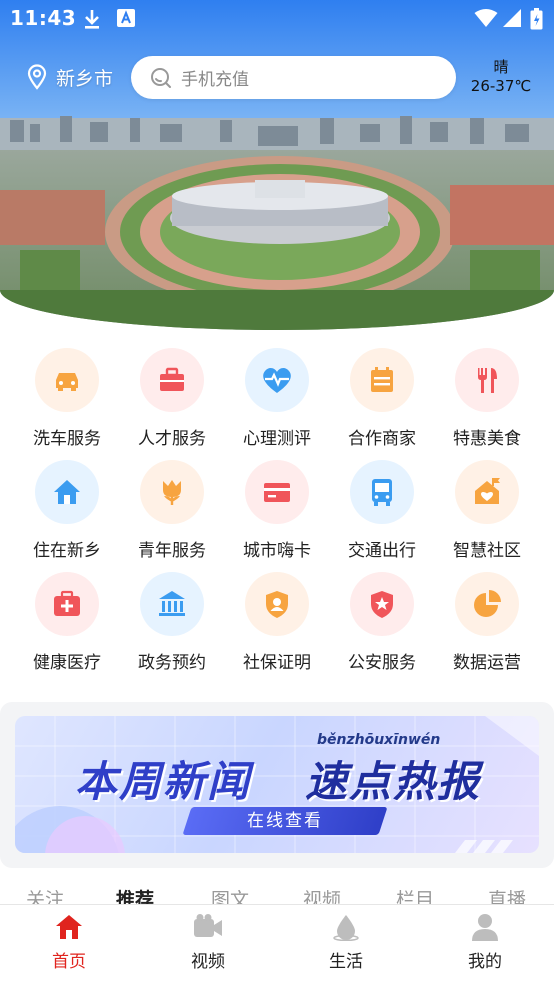  I want to click on heart-pulse-icon, so click(277, 380).